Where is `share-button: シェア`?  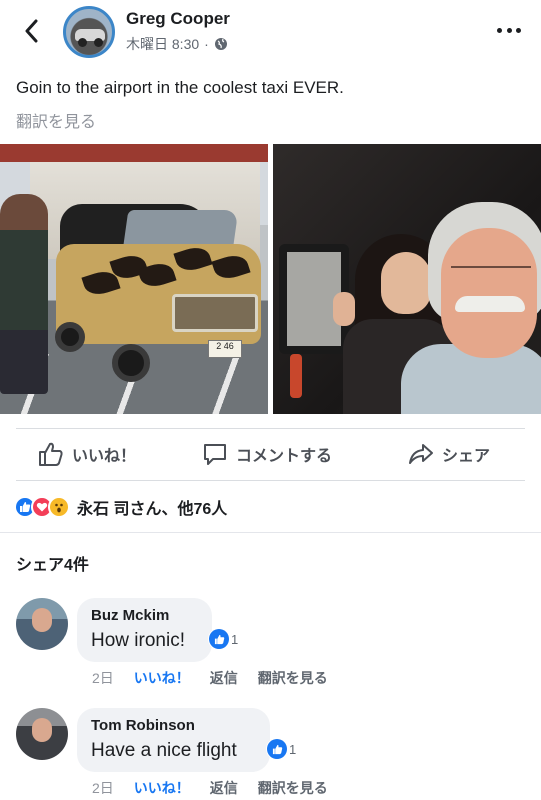 share-button: シェア is located at coordinates (449, 454).